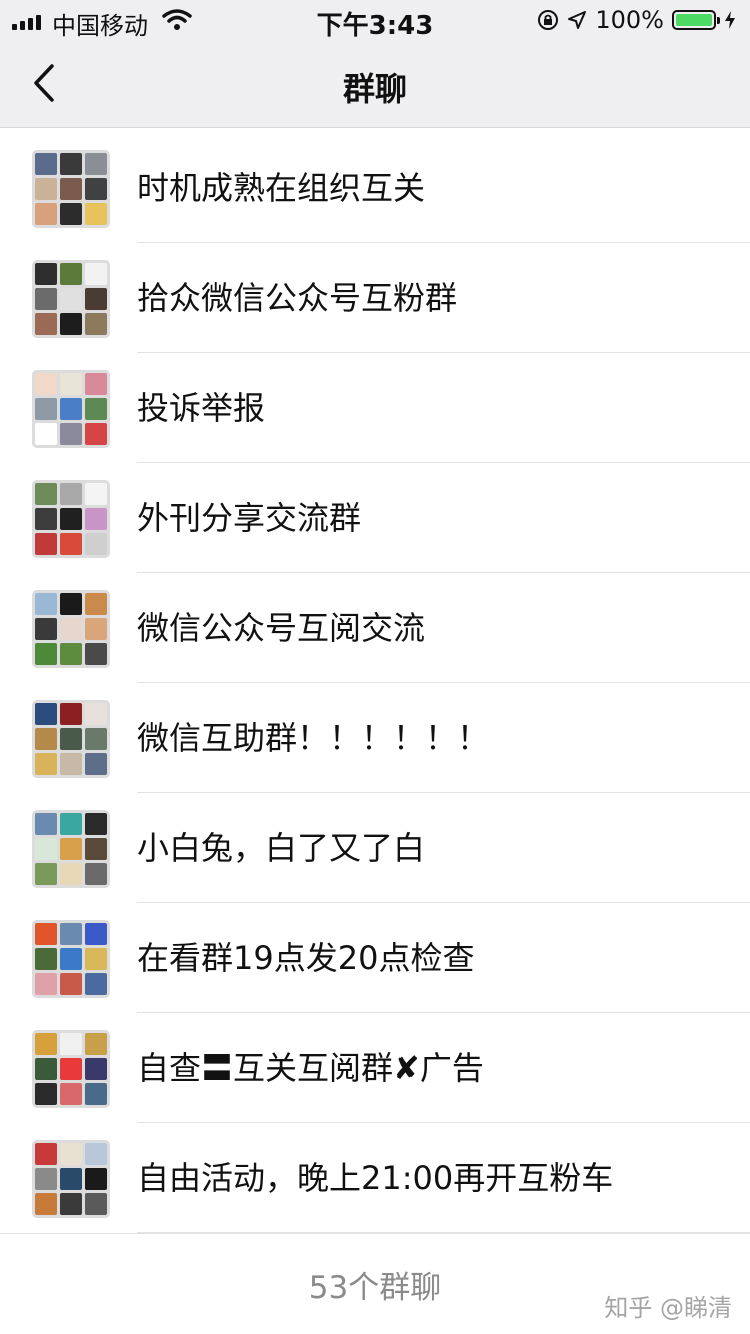 The height and width of the screenshot is (1334, 750). What do you see at coordinates (730, 20) in the screenshot?
I see `charging-icon` at bounding box center [730, 20].